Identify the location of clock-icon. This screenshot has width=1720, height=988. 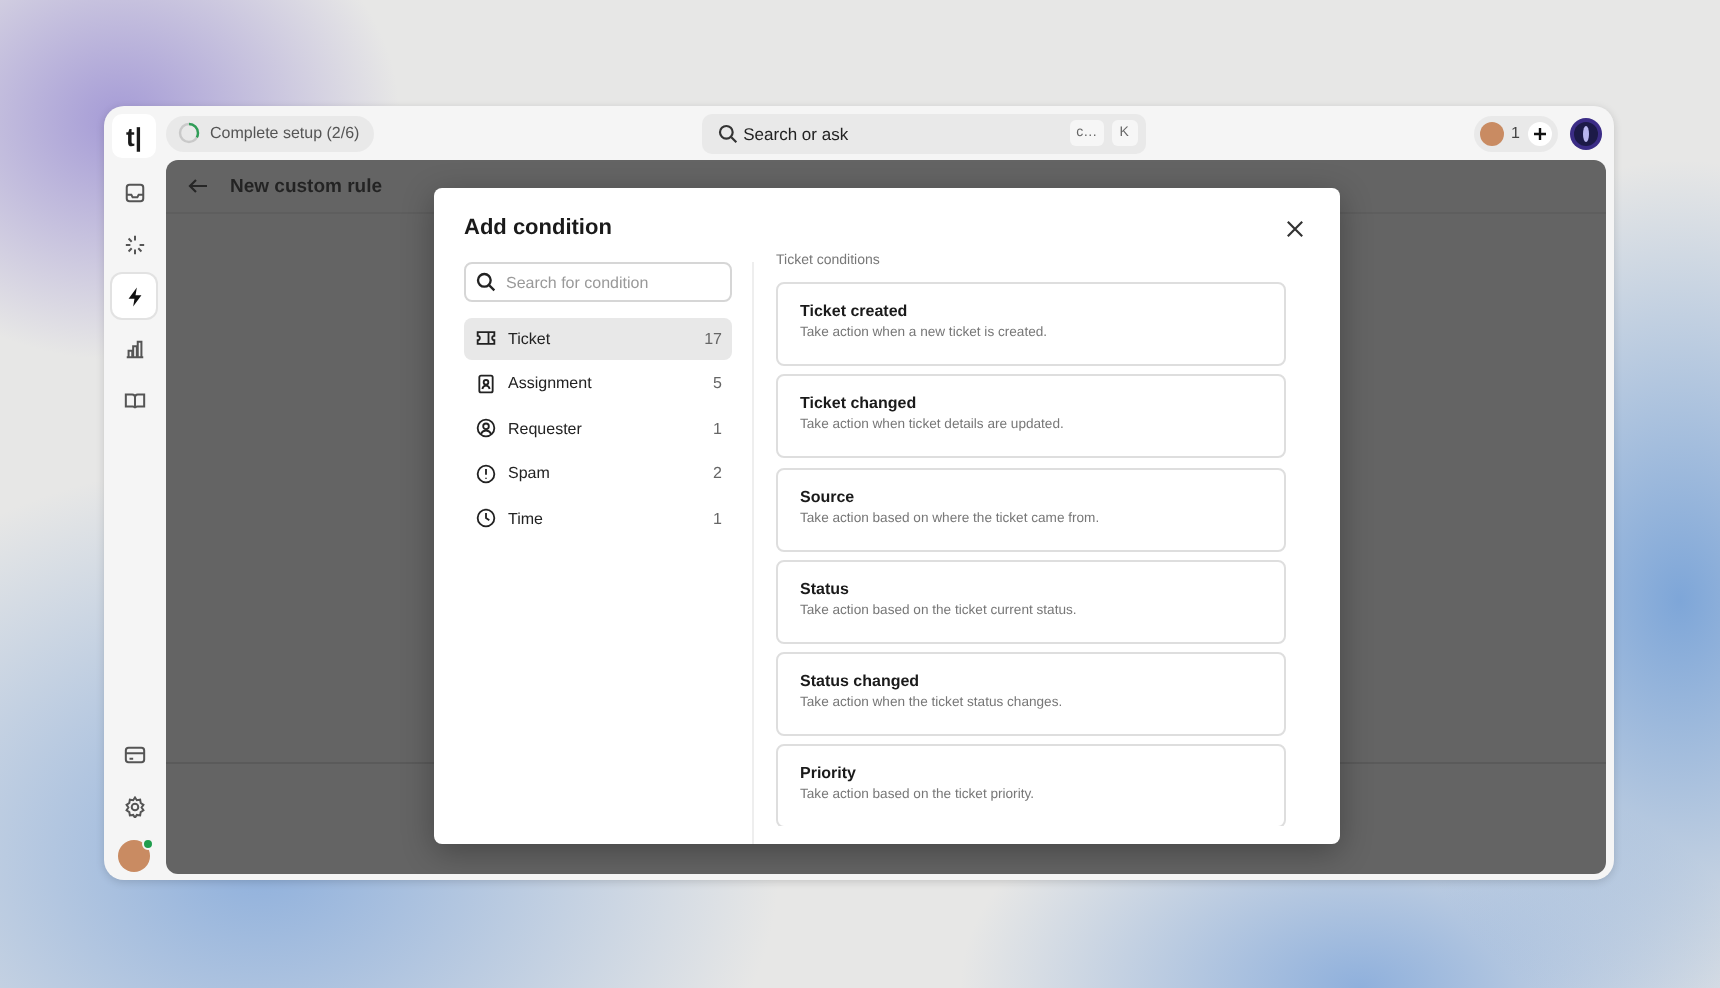
(486, 518).